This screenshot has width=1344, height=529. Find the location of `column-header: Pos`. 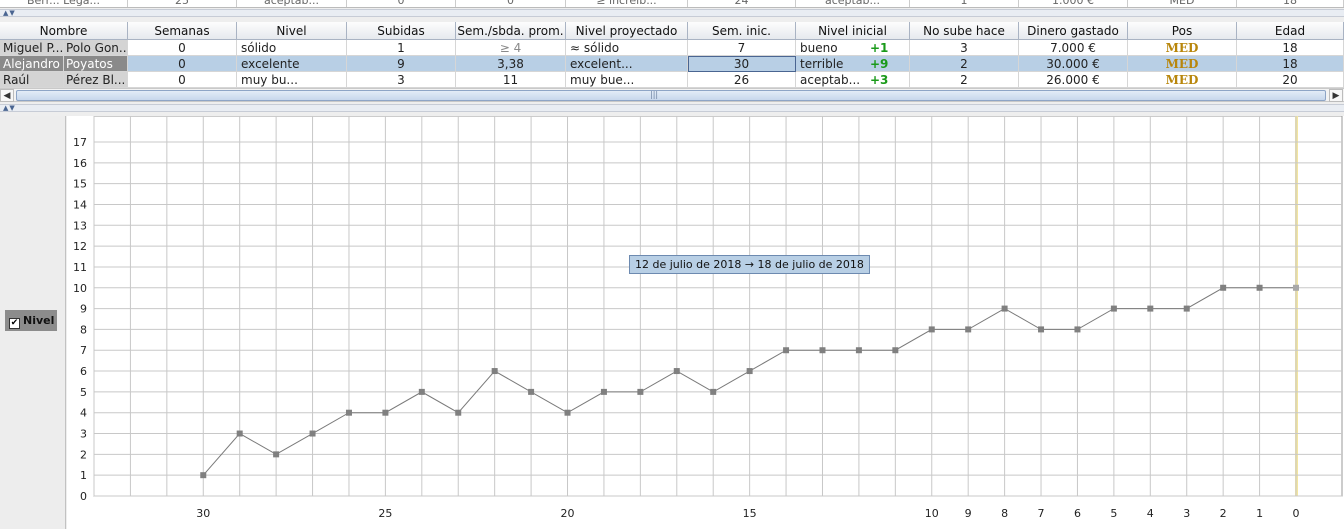

column-header: Pos is located at coordinates (1182, 31).